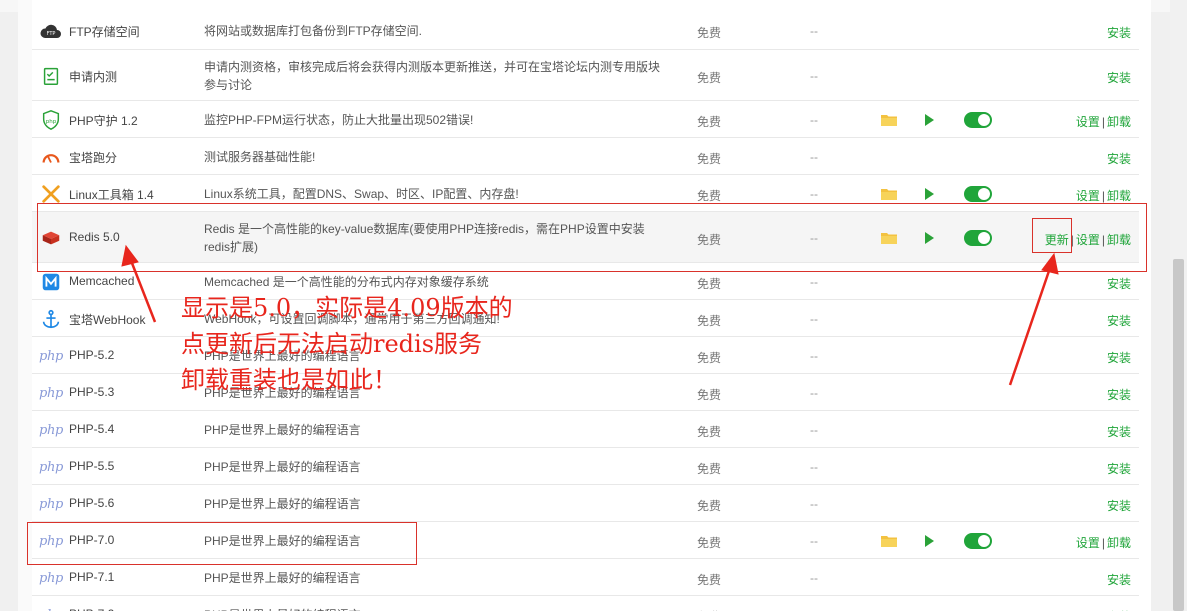 This screenshot has width=1187, height=611. I want to click on annotation-line: 显示是5.0，实际是4.09版本的, so click(347, 308).